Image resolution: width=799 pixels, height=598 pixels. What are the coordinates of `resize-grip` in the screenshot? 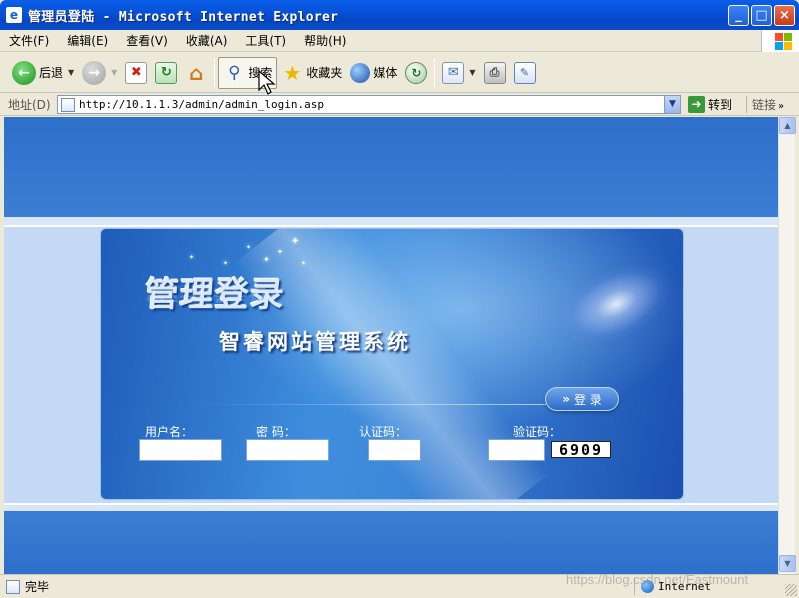 It's located at (791, 590).